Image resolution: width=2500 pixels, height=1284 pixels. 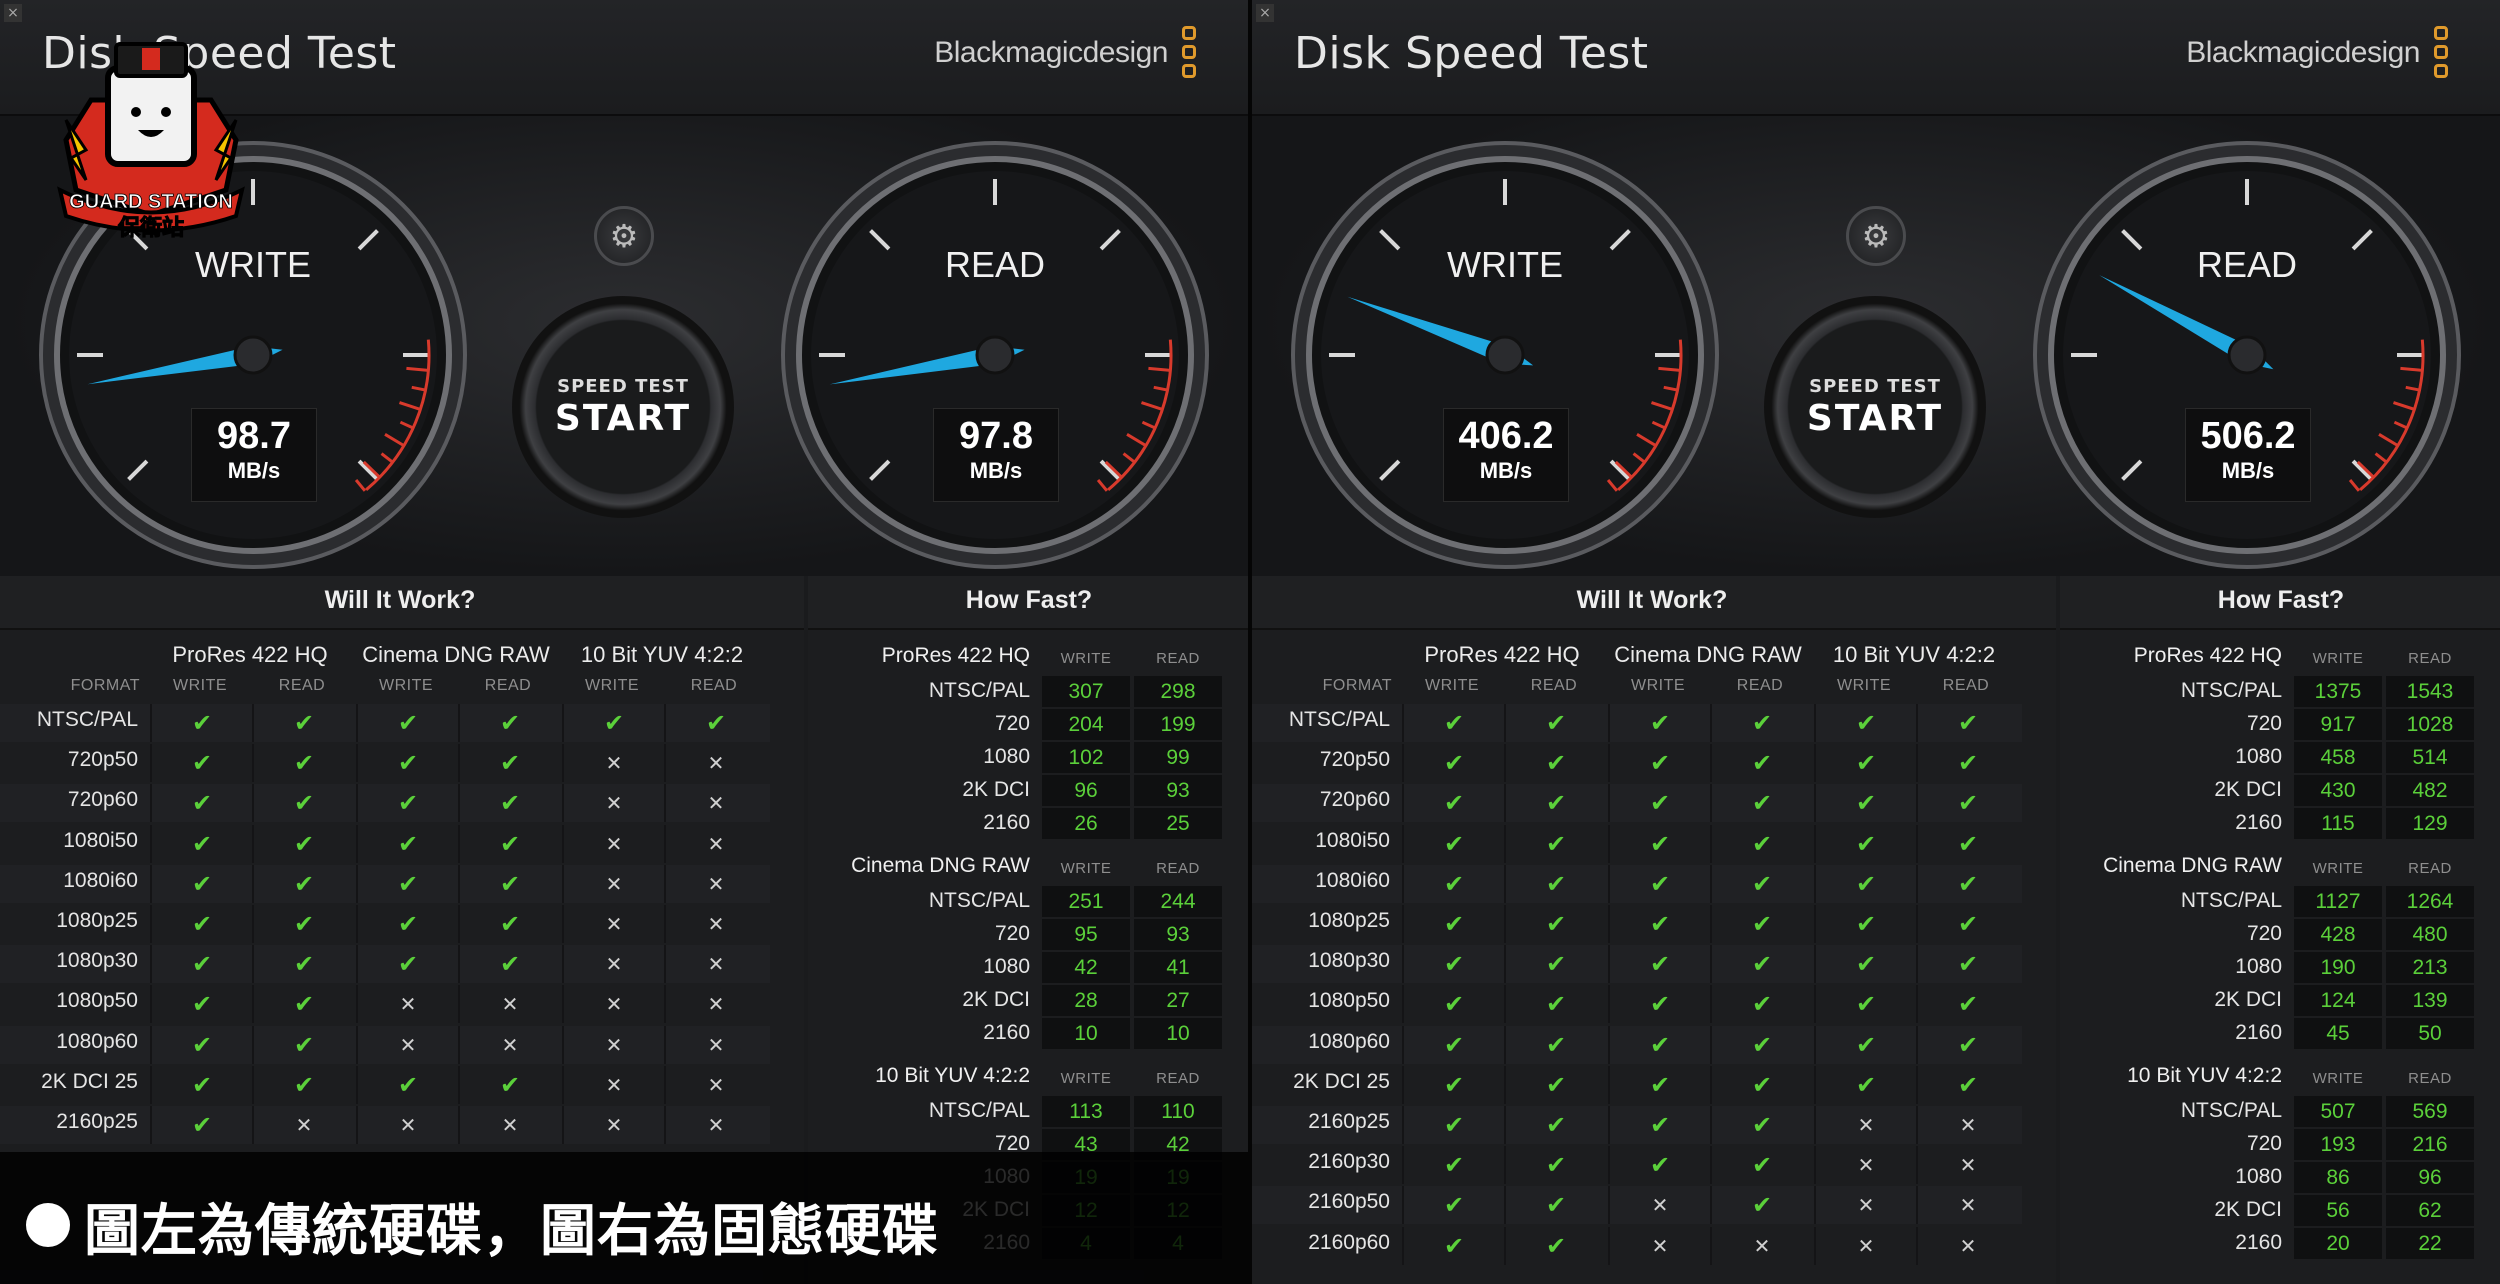 I want to click on resolution-label: 720, so click(x=2264, y=723).